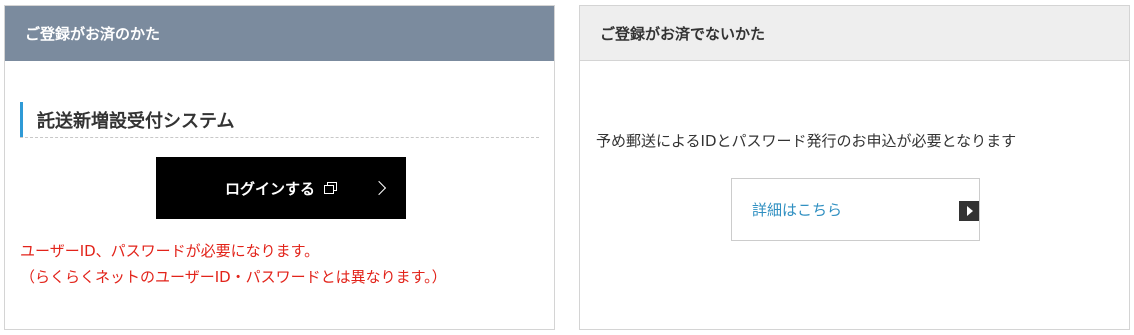 This screenshot has width=1134, height=335. I want to click on system-title-text: 託送新増設受付システム, so click(136, 121).